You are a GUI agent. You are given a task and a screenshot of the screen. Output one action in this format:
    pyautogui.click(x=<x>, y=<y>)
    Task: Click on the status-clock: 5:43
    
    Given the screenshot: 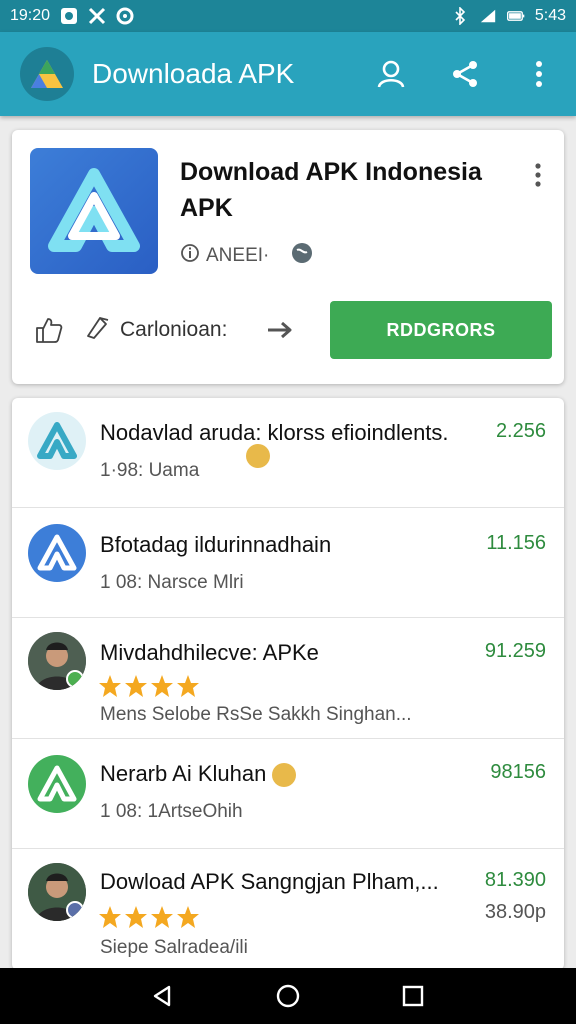 What is the action you would take?
    pyautogui.click(x=550, y=15)
    